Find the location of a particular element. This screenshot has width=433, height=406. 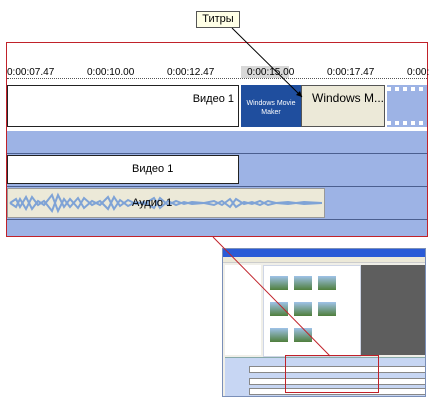

title-clip-thumbnail: Windows Movie Maker is located at coordinates (271, 106).